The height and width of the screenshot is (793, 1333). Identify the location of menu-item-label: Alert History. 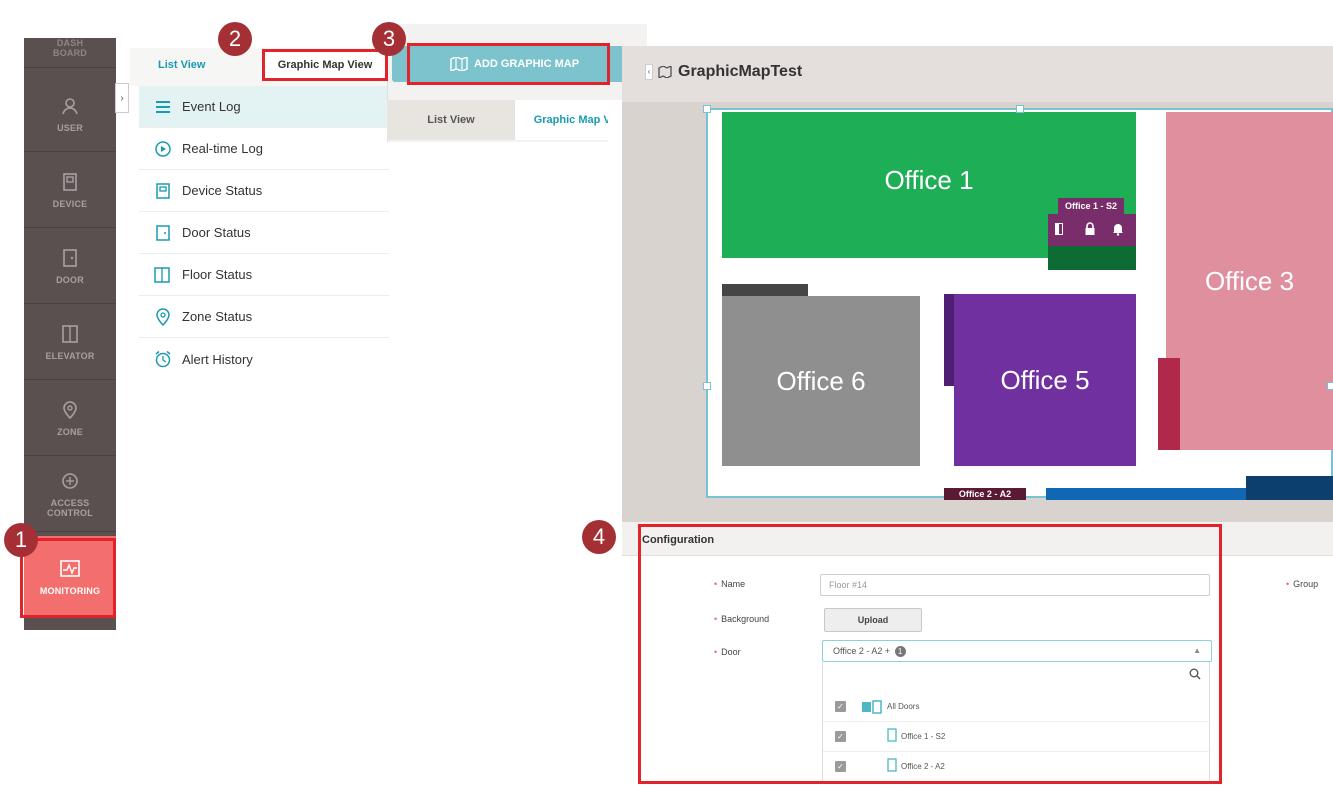
(217, 359).